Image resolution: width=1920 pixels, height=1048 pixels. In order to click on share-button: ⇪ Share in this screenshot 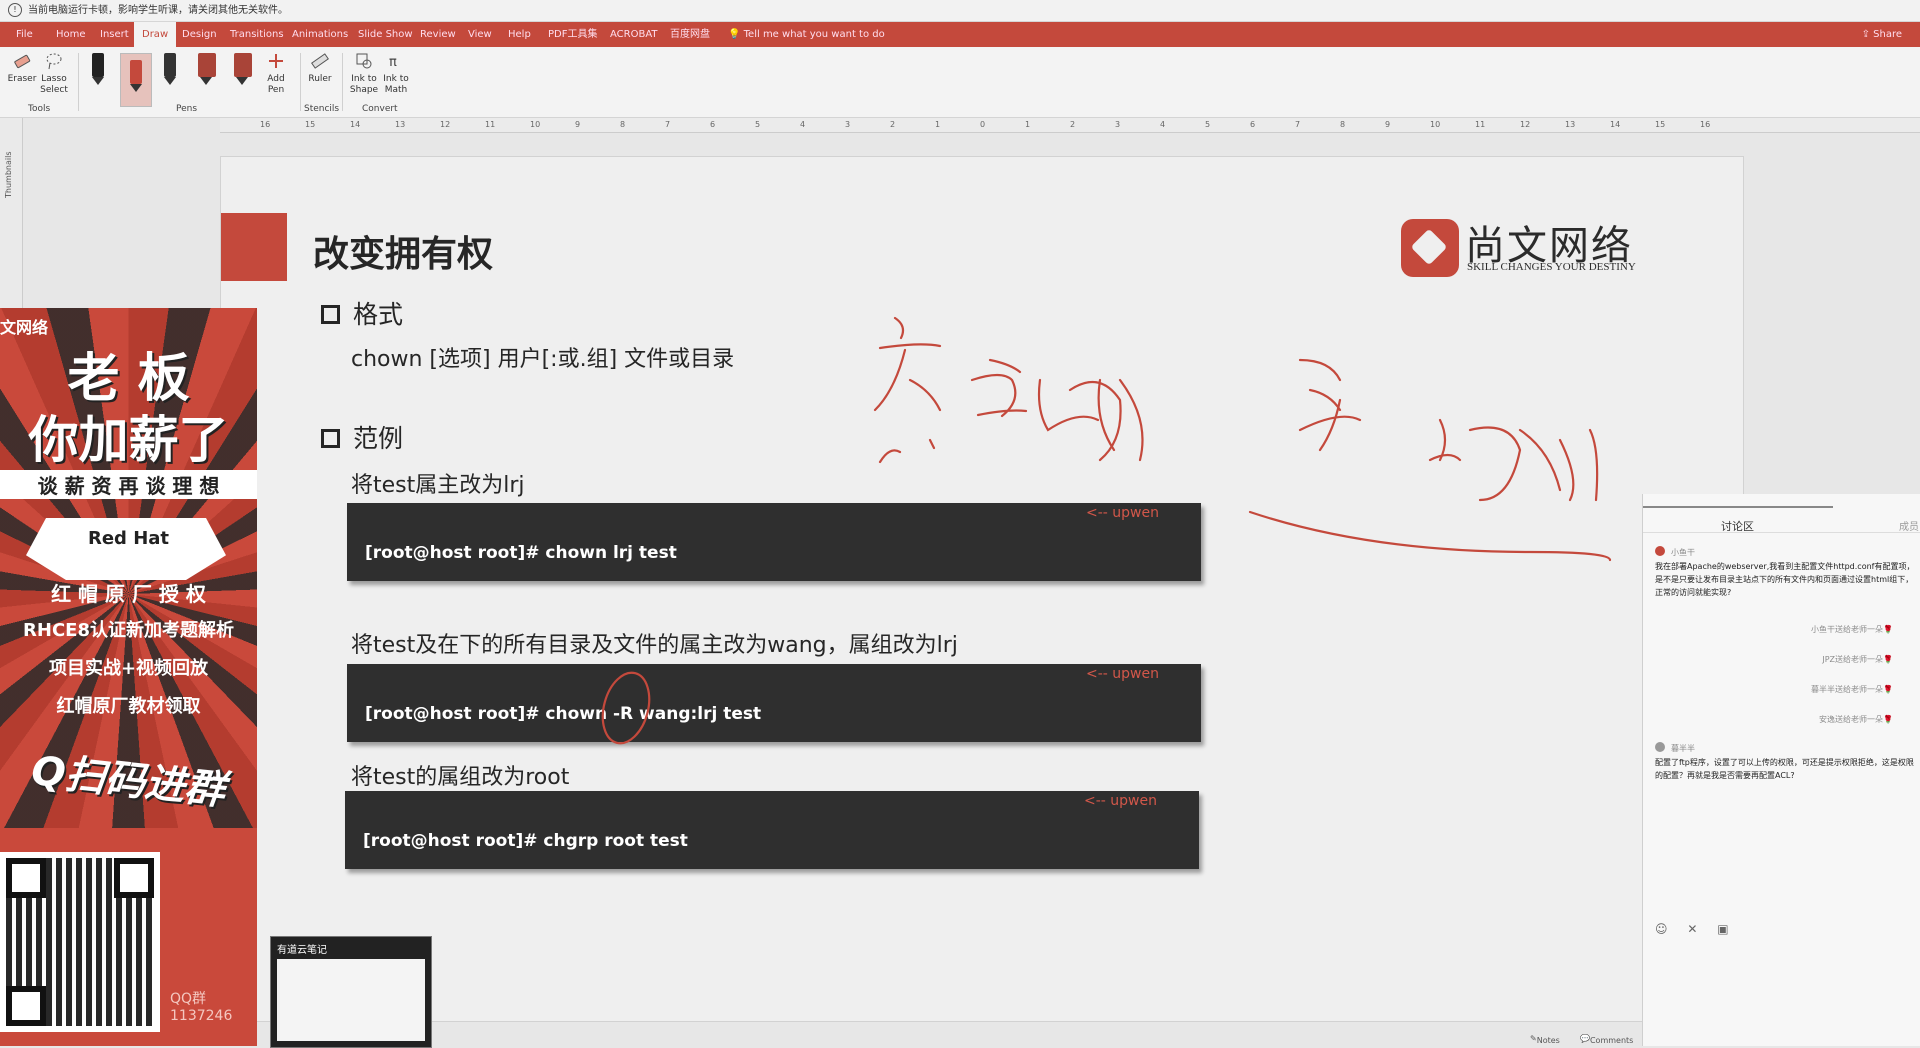, I will do `click(1882, 34)`.